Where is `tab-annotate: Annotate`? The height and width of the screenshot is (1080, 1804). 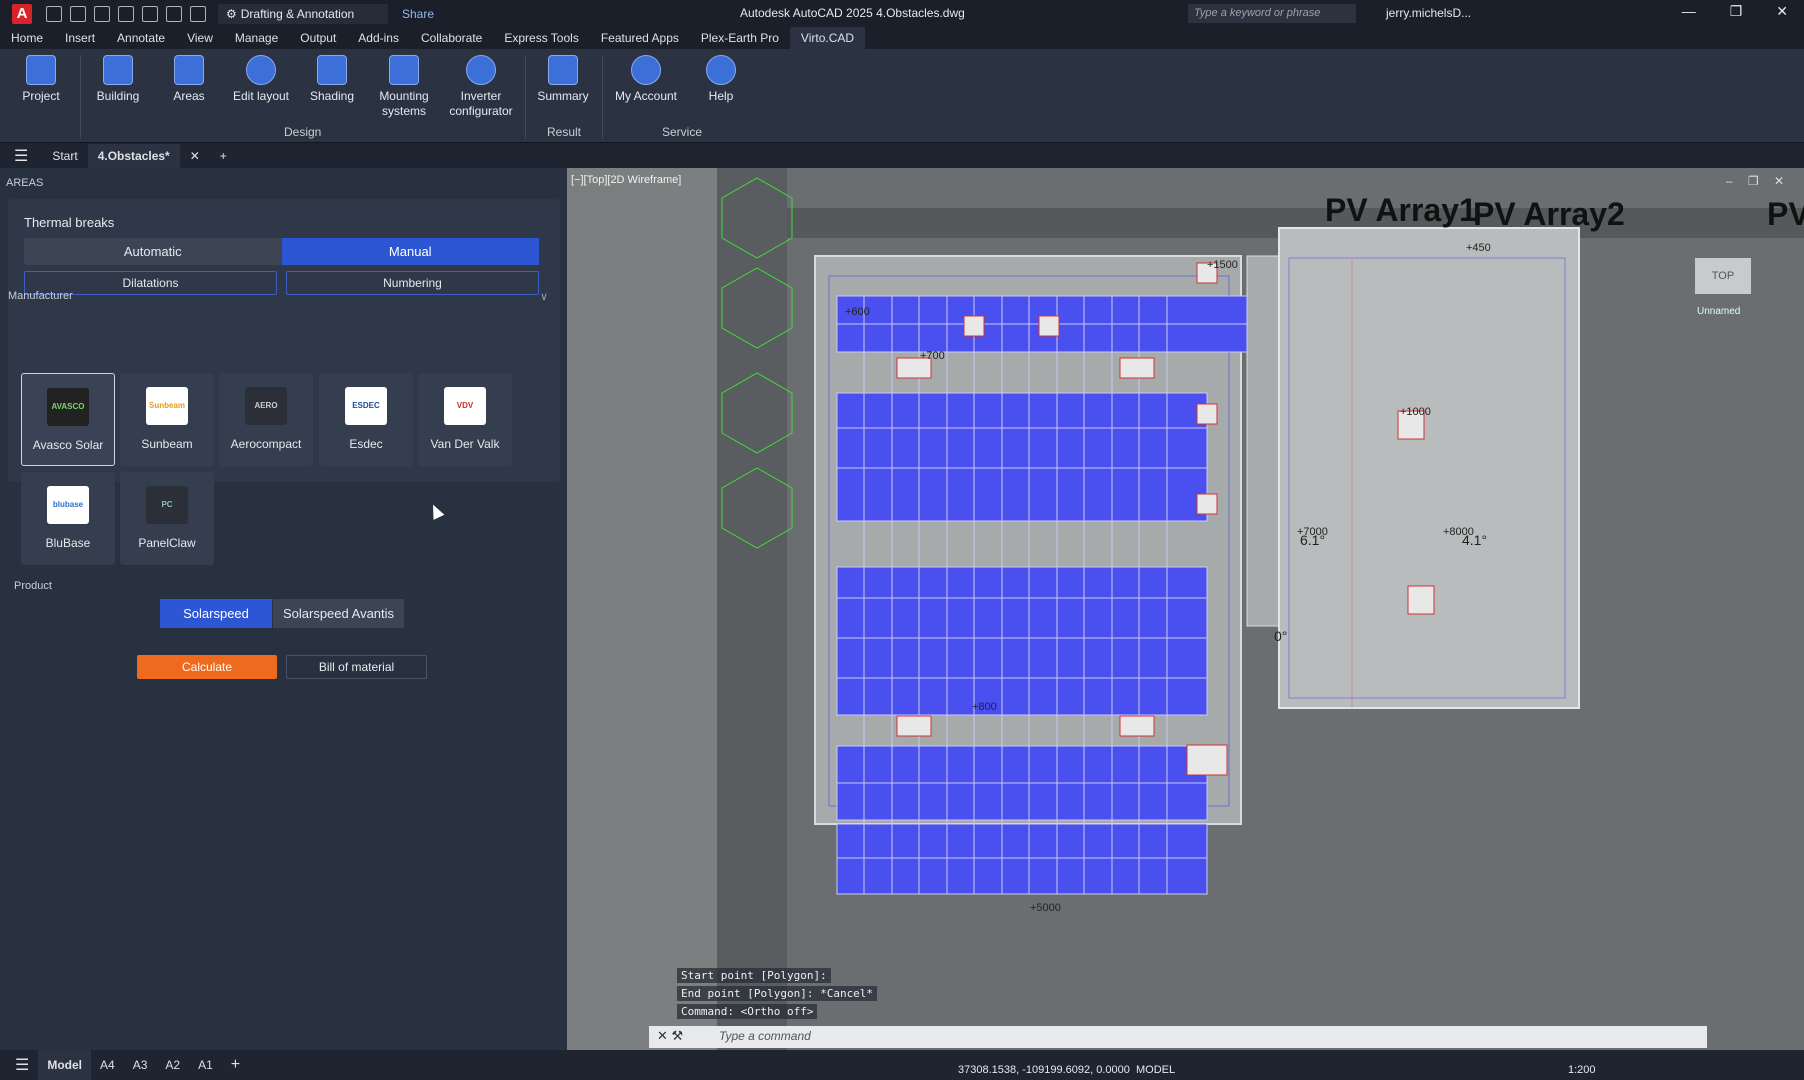 tab-annotate: Annotate is located at coordinates (141, 38).